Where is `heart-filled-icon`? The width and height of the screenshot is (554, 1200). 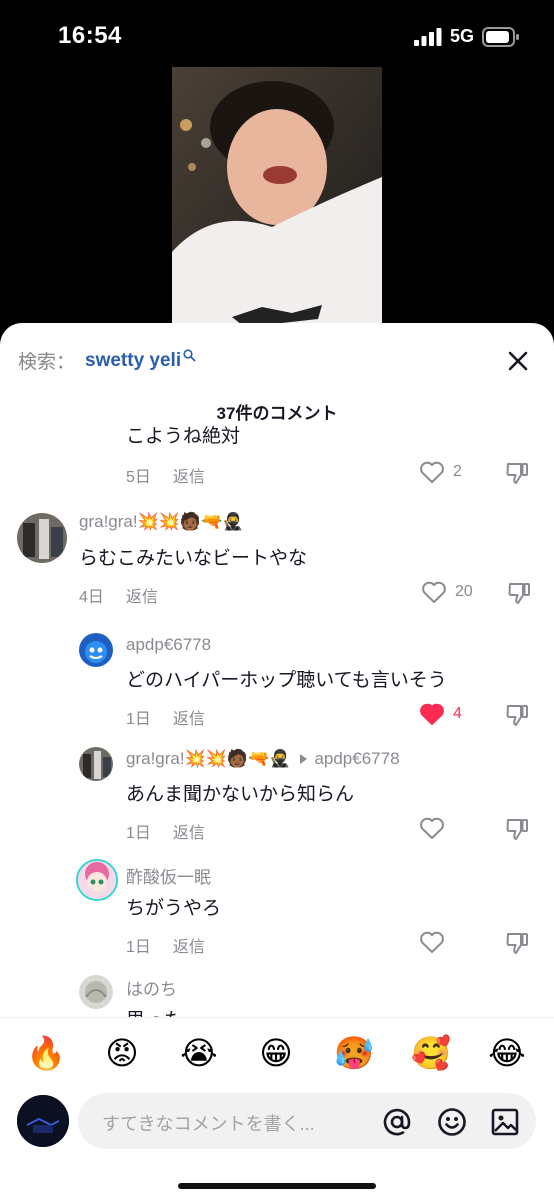 heart-filled-icon is located at coordinates (432, 714).